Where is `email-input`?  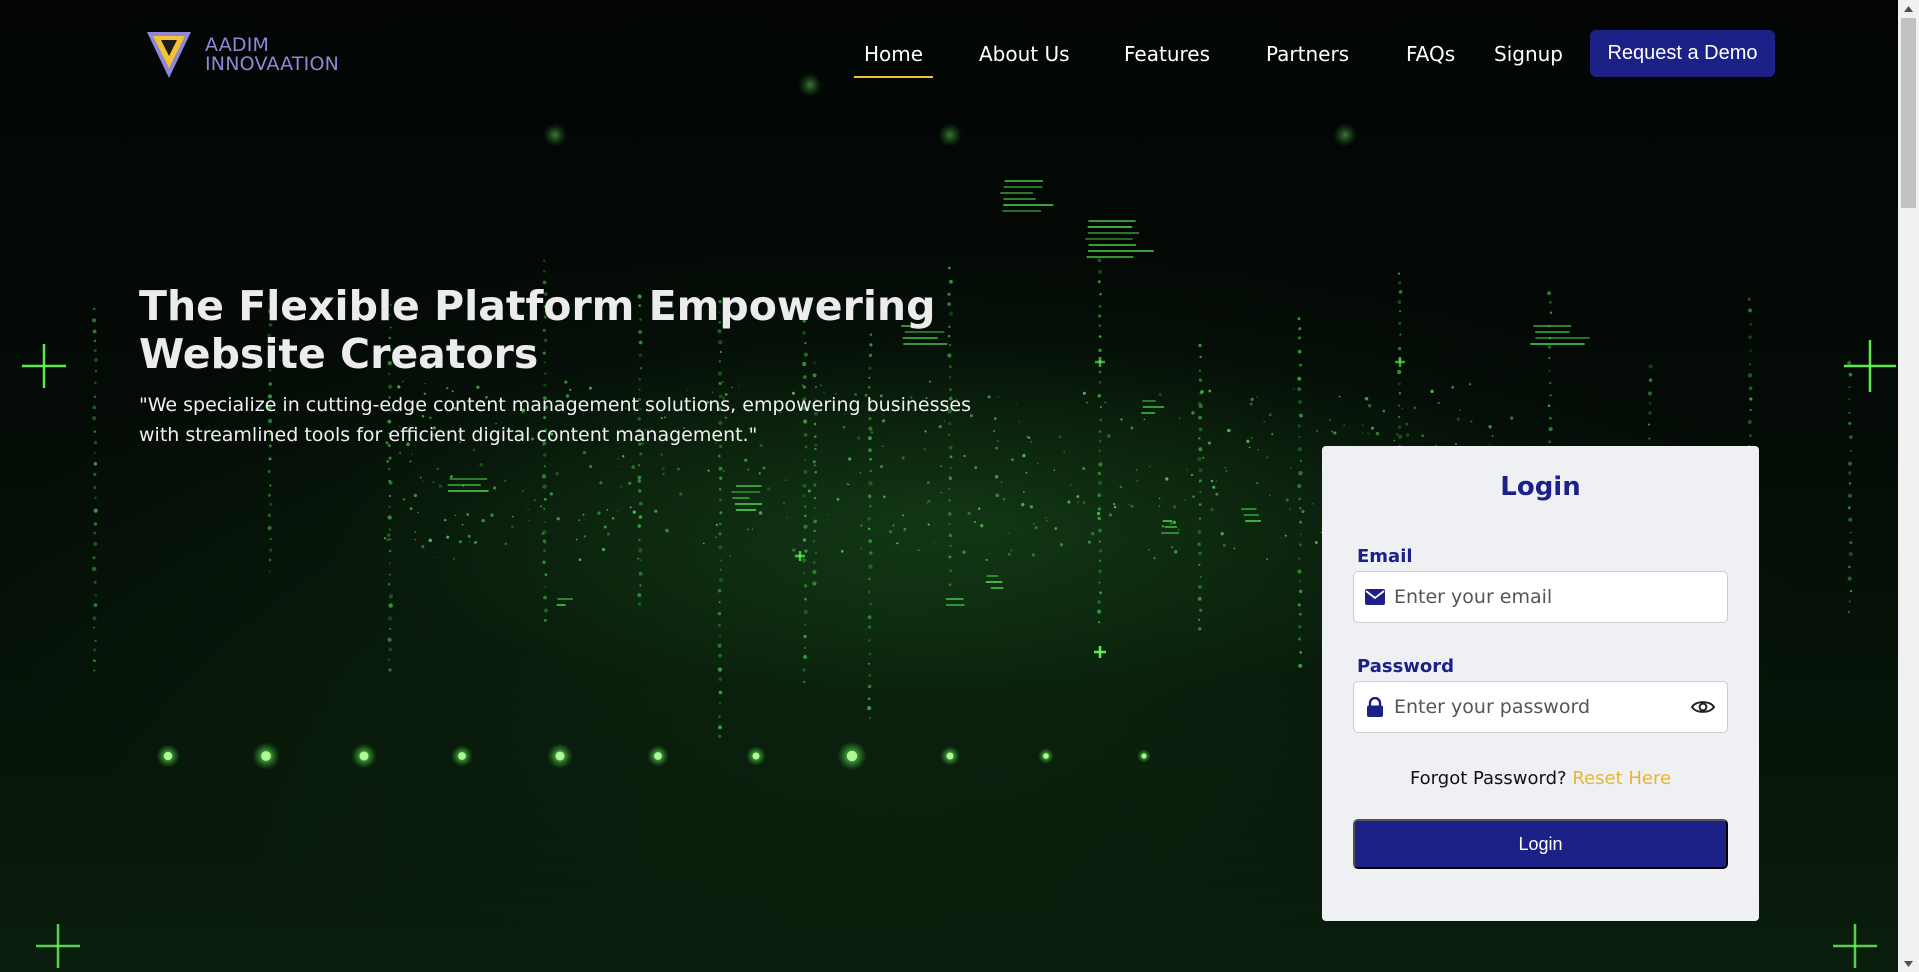
email-input is located at coordinates (1560, 597).